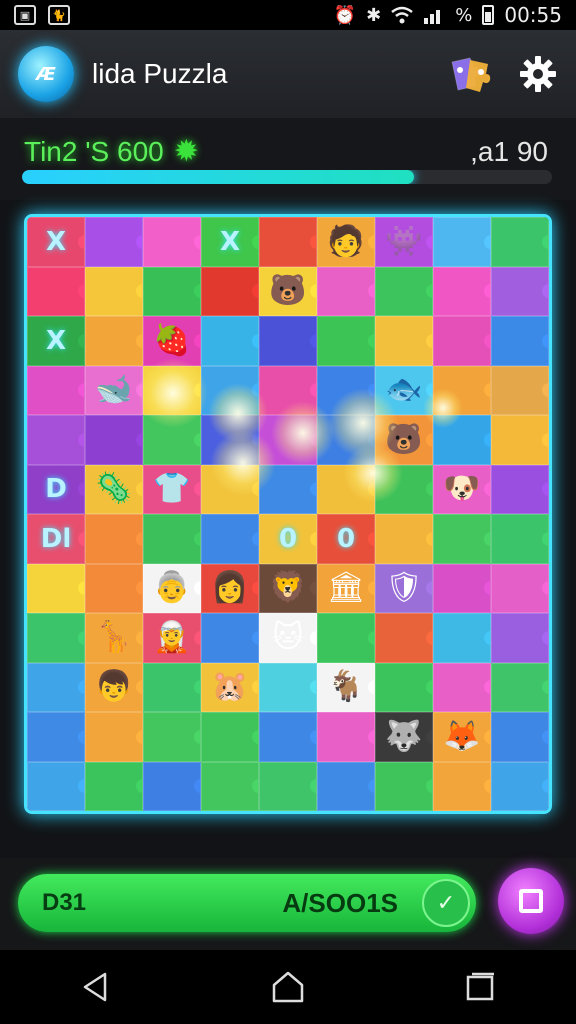  What do you see at coordinates (531, 901) in the screenshot?
I see `stop-button` at bounding box center [531, 901].